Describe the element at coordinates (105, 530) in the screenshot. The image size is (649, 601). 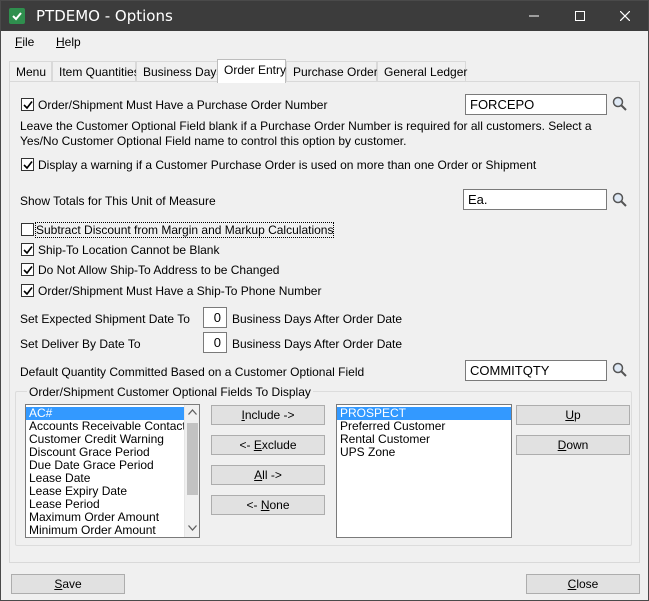
I see `list-item: Minimum Order Amount` at that location.